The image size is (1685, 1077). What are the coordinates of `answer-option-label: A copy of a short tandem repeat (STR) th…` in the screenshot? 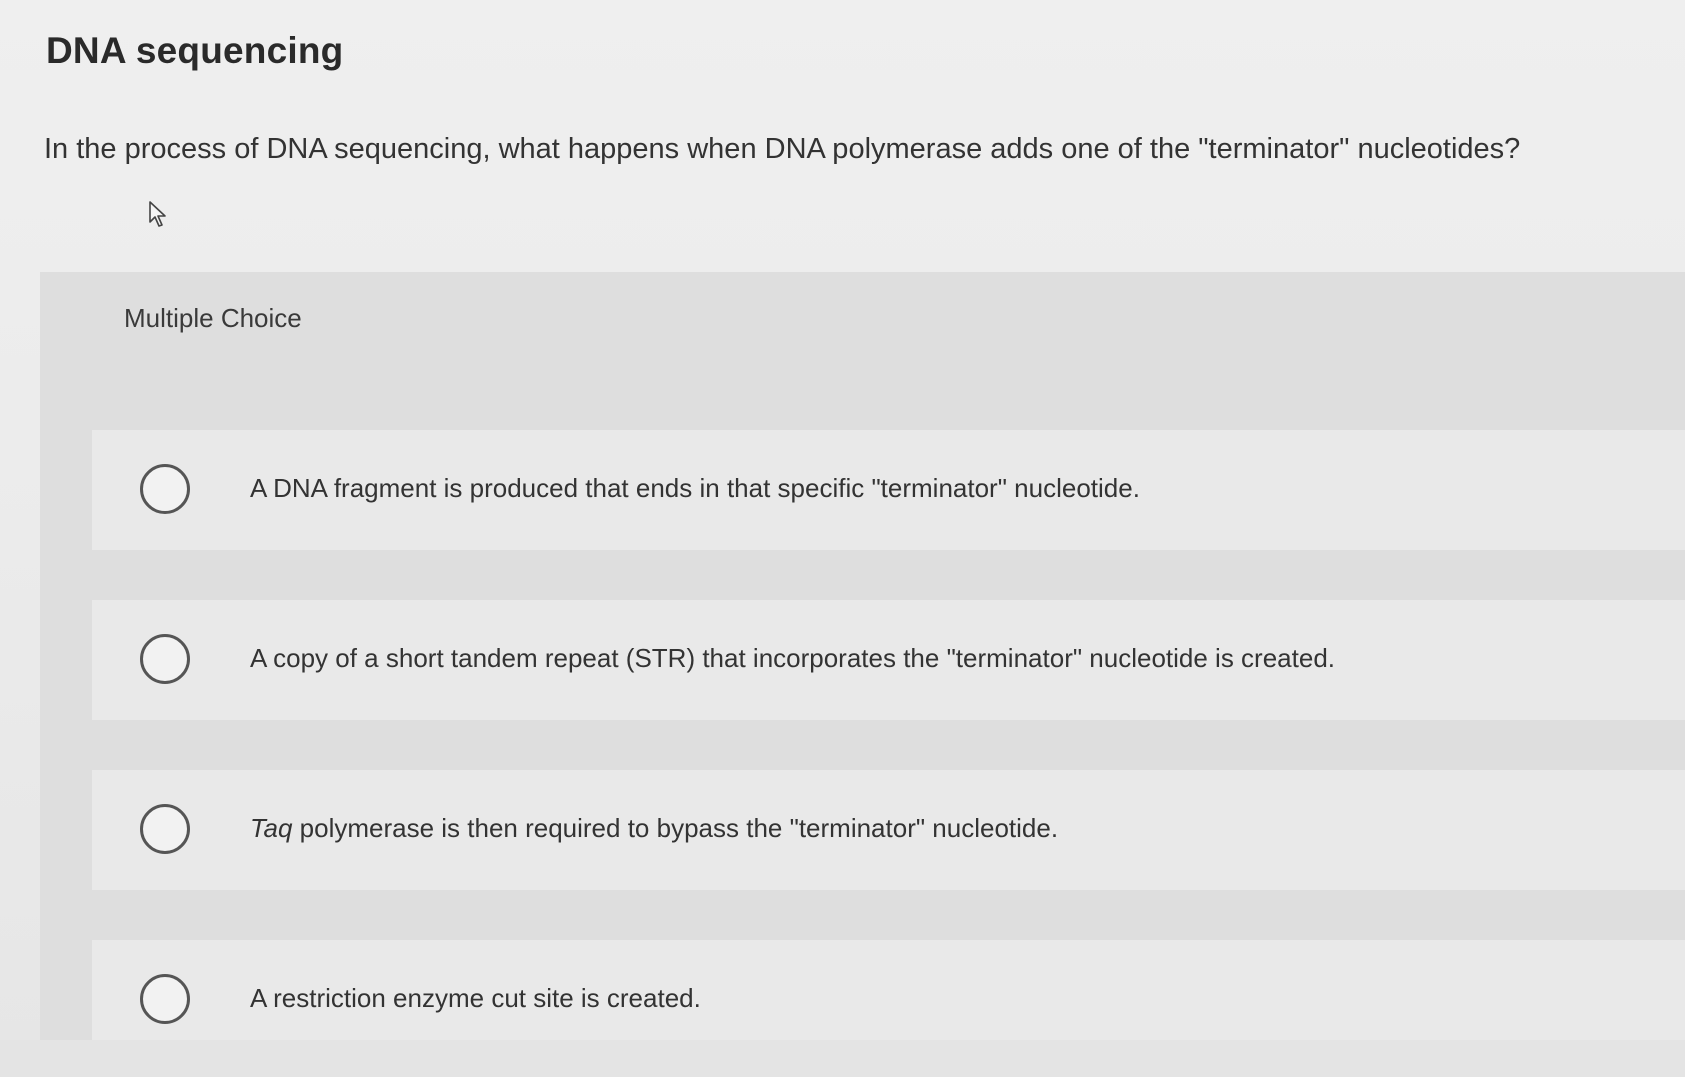 It's located at (793, 658).